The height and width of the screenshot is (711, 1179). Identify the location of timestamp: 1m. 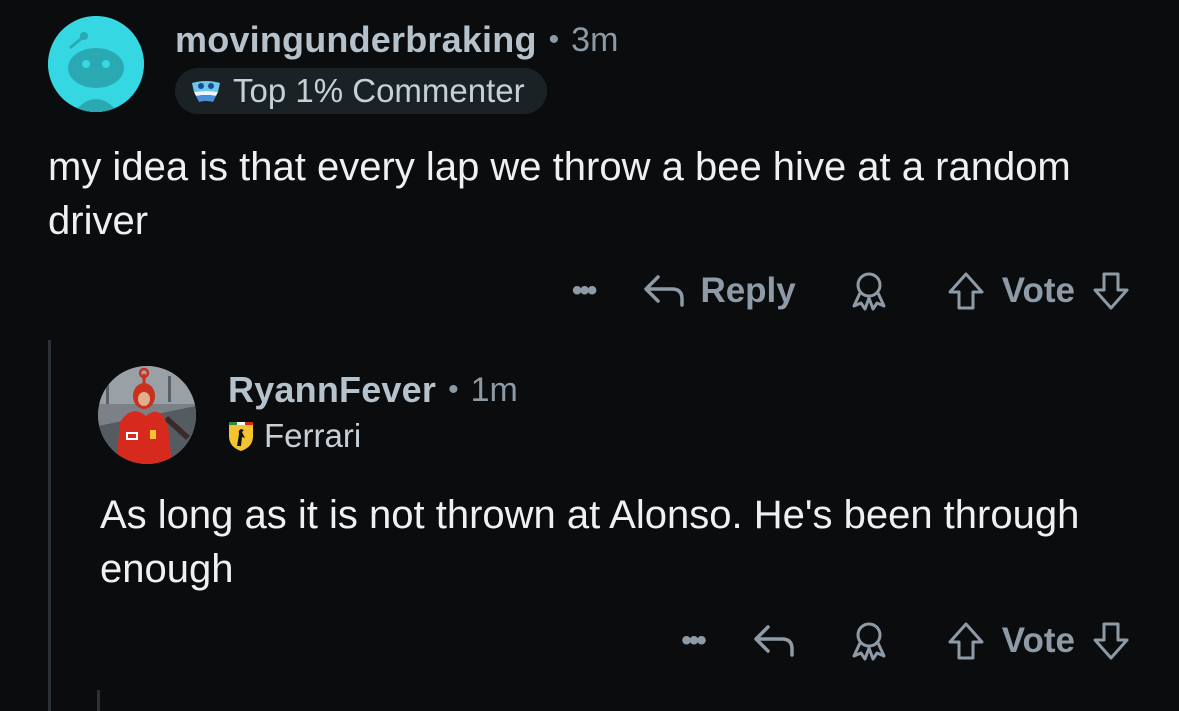
(494, 389).